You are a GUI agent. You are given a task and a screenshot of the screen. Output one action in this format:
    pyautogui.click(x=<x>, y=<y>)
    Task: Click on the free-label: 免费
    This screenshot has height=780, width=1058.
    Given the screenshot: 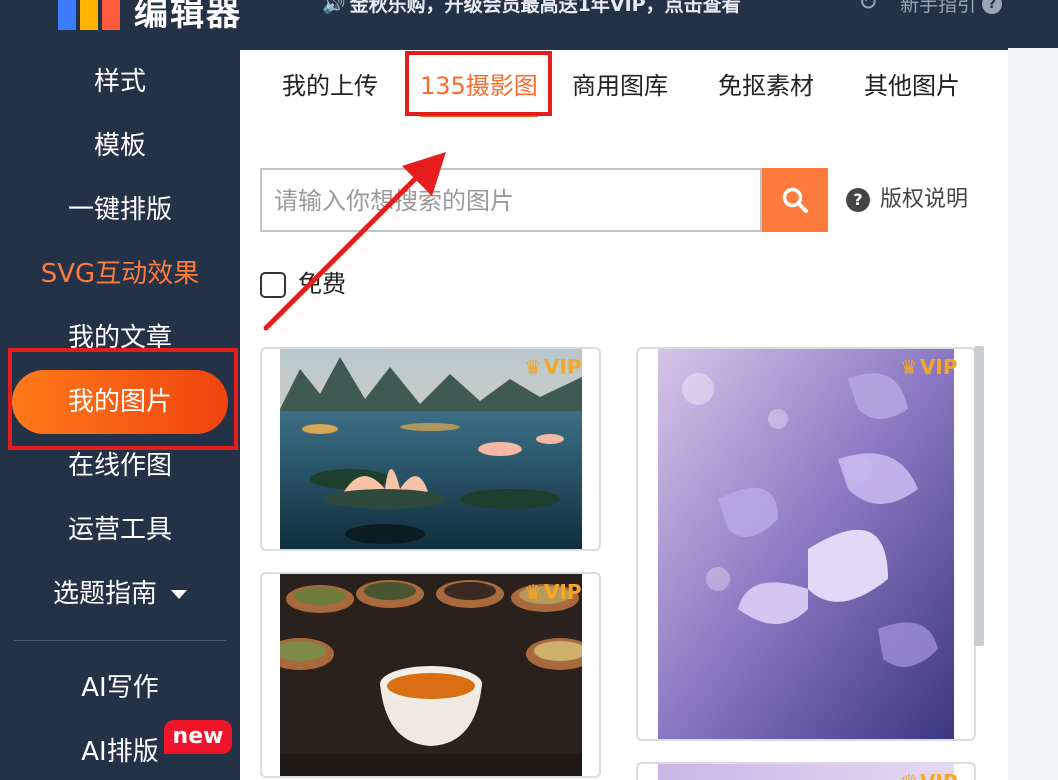 What is the action you would take?
    pyautogui.click(x=322, y=284)
    